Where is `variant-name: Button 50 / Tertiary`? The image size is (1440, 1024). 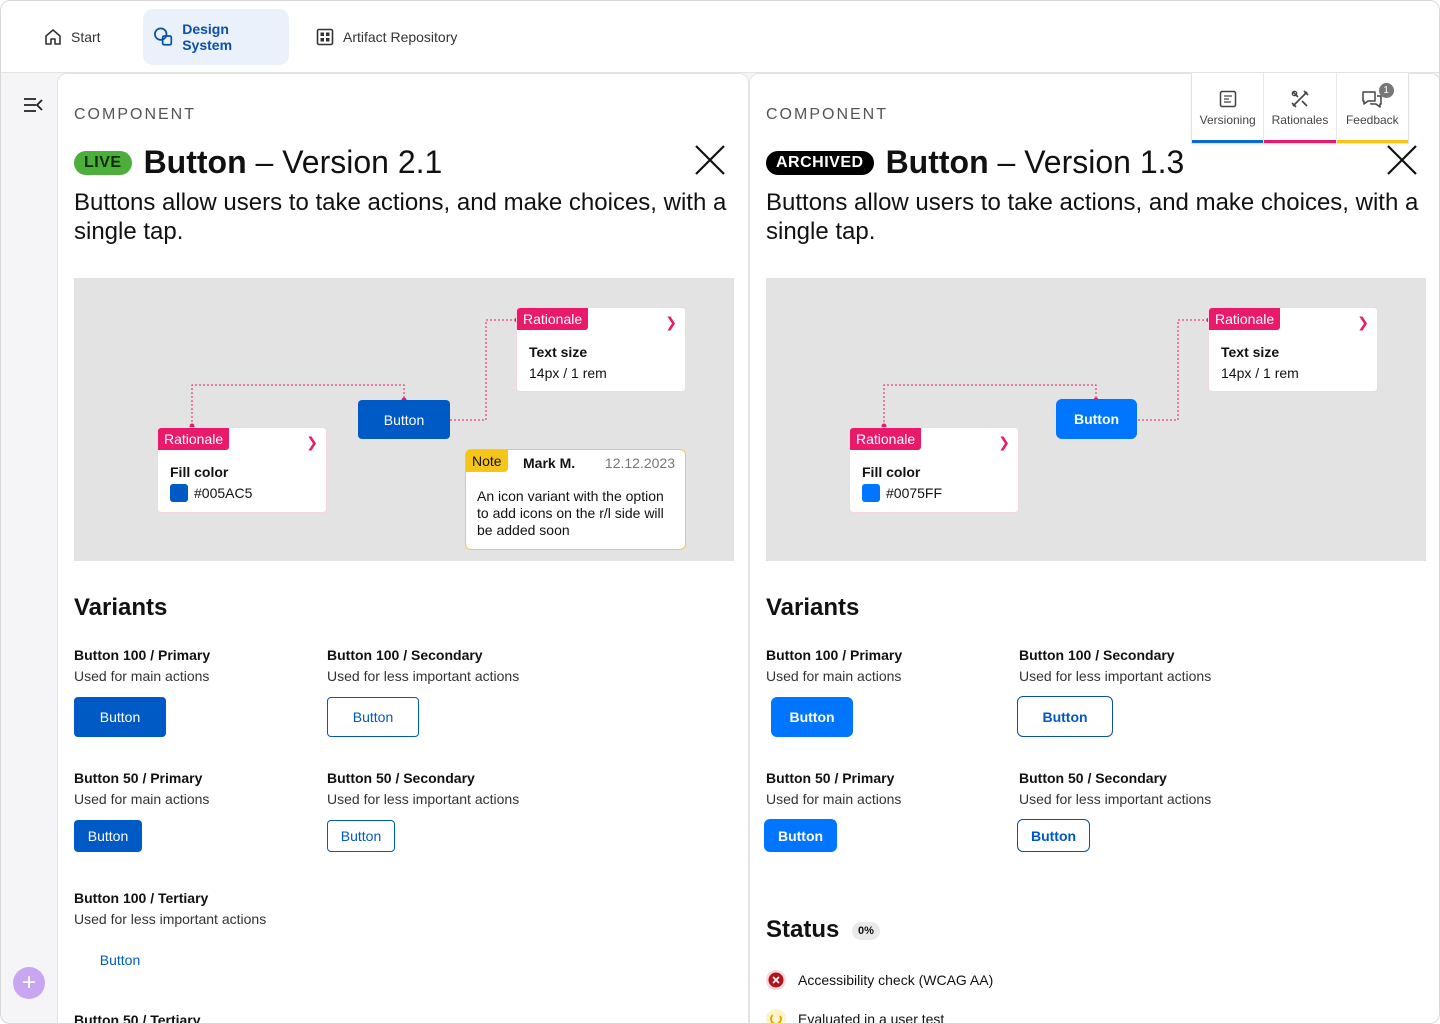 variant-name: Button 50 / Tertiary is located at coordinates (137, 1018).